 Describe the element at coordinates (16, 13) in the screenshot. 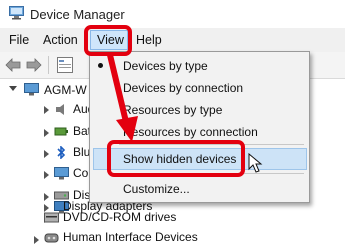

I see `device-manager-icon` at that location.